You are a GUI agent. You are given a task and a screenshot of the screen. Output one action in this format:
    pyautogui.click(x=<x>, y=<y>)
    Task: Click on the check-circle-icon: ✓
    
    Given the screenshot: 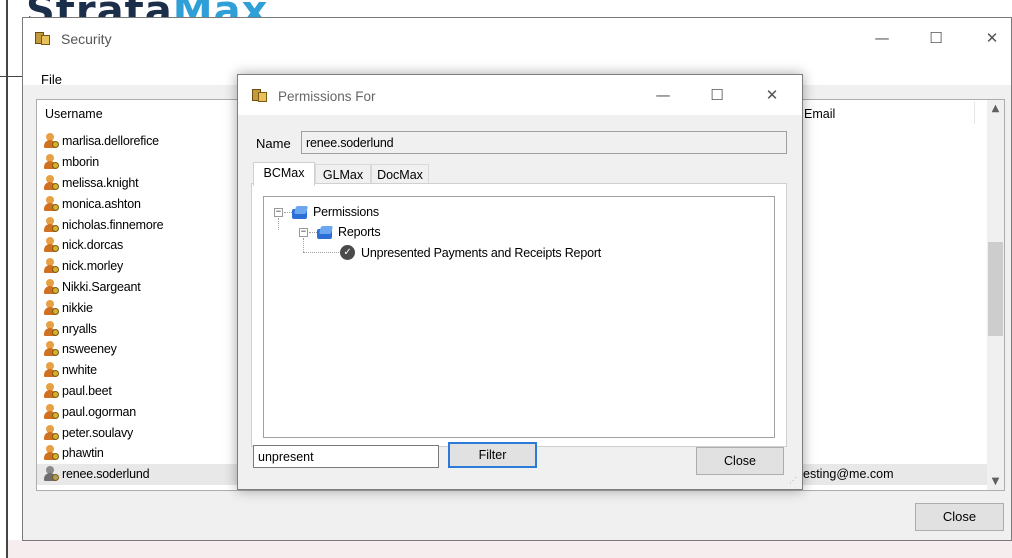 What is the action you would take?
    pyautogui.click(x=347, y=252)
    